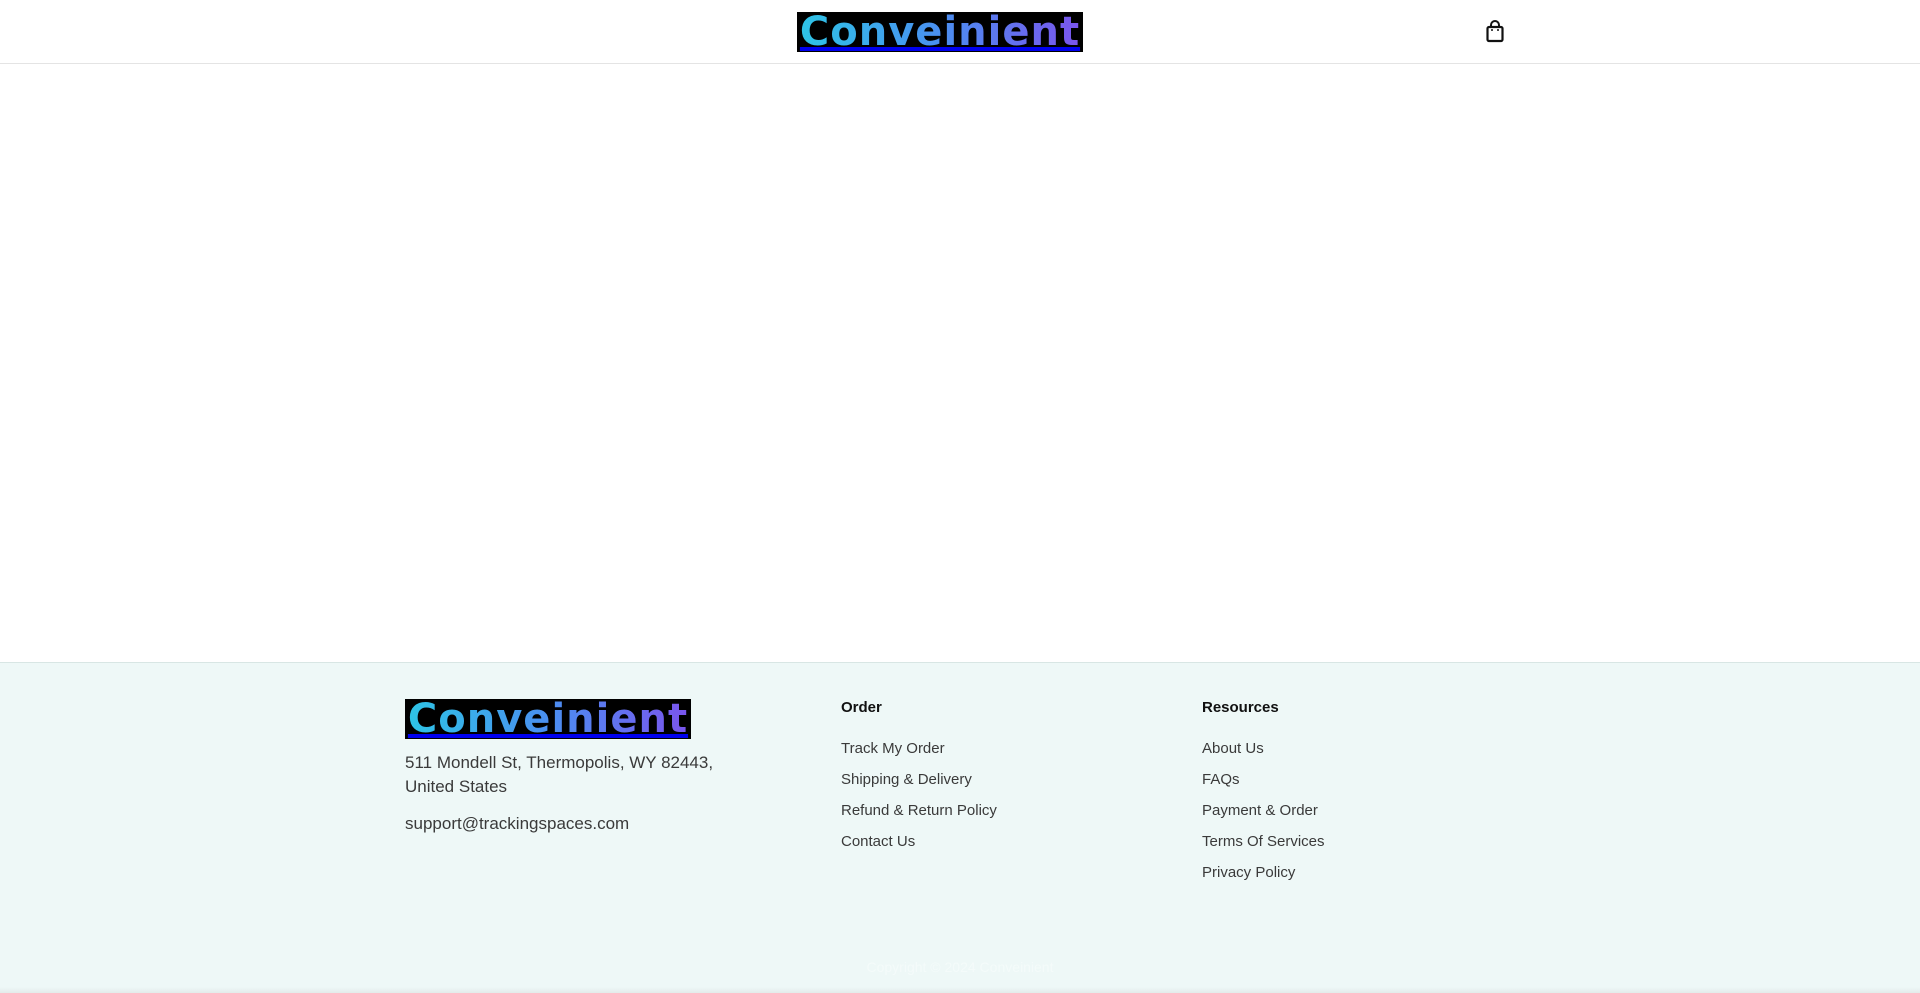  Describe the element at coordinates (919, 848) in the screenshot. I see `link-contact-us: Contact Us` at that location.